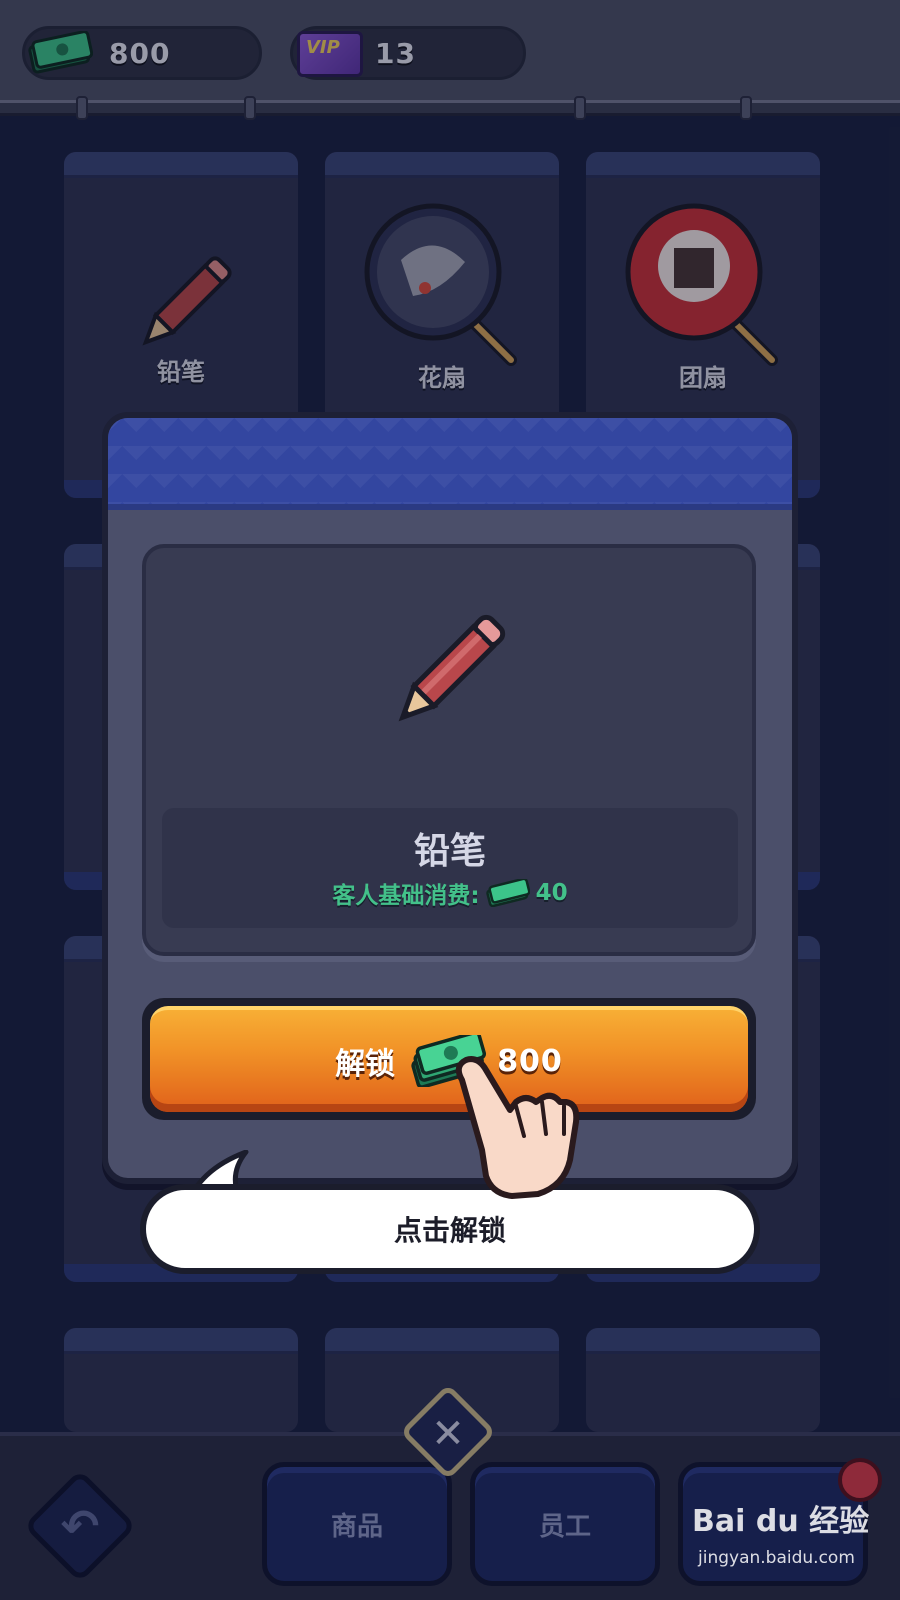  What do you see at coordinates (365, 1064) in the screenshot?
I see `unlock-label: 解锁` at bounding box center [365, 1064].